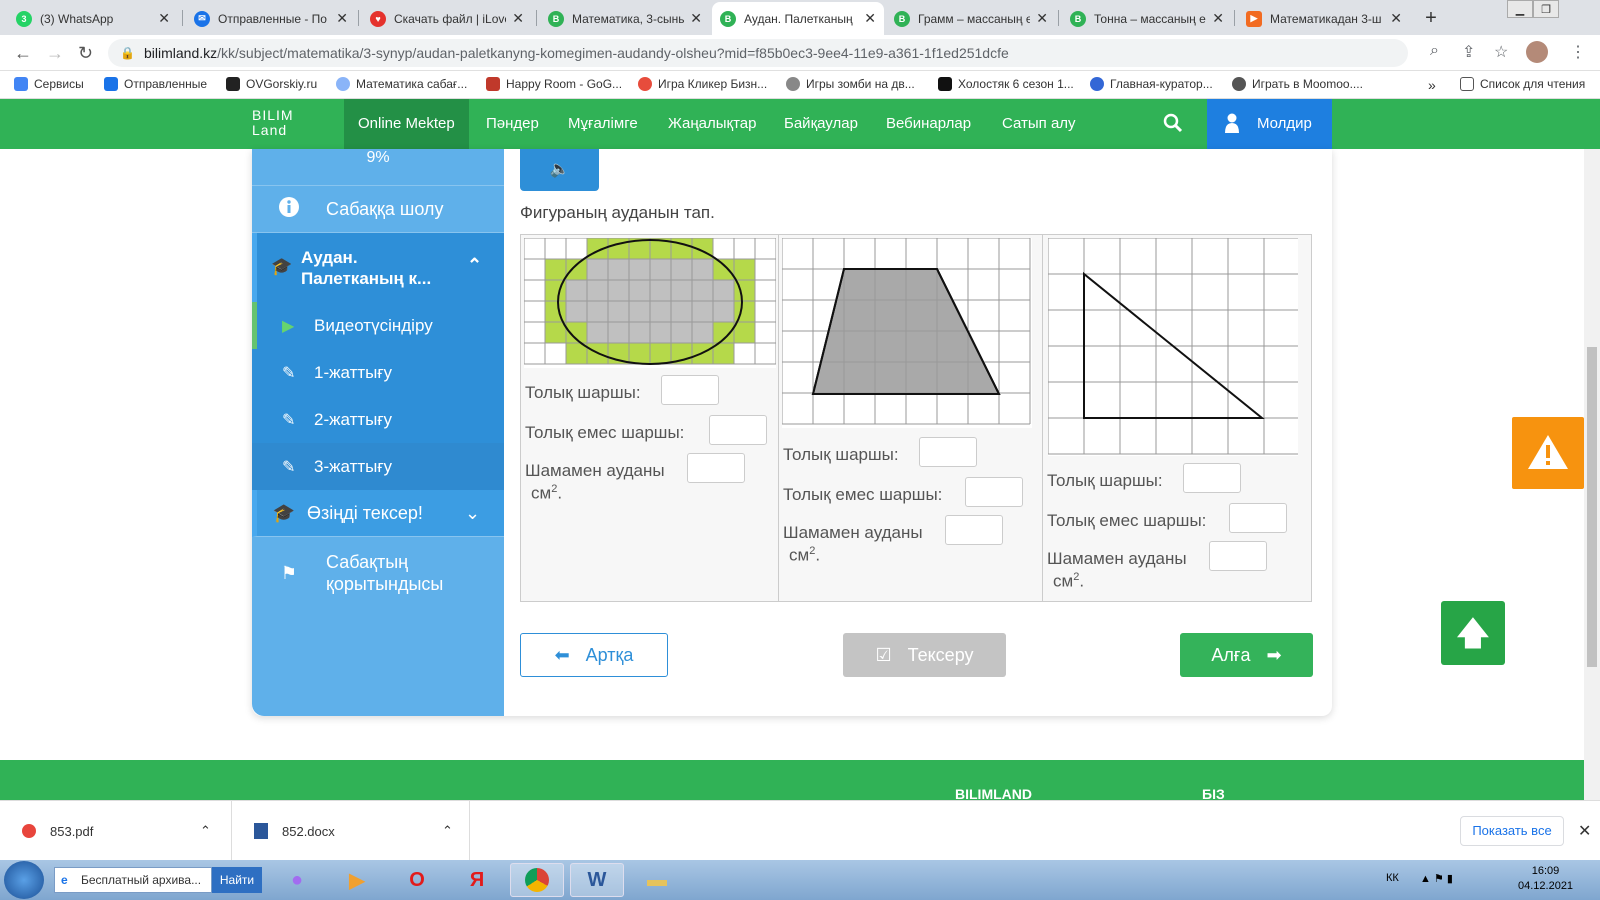 This screenshot has width=1600, height=900. What do you see at coordinates (116, 831) in the screenshot?
I see `download-item: 853.pdf ⌃` at bounding box center [116, 831].